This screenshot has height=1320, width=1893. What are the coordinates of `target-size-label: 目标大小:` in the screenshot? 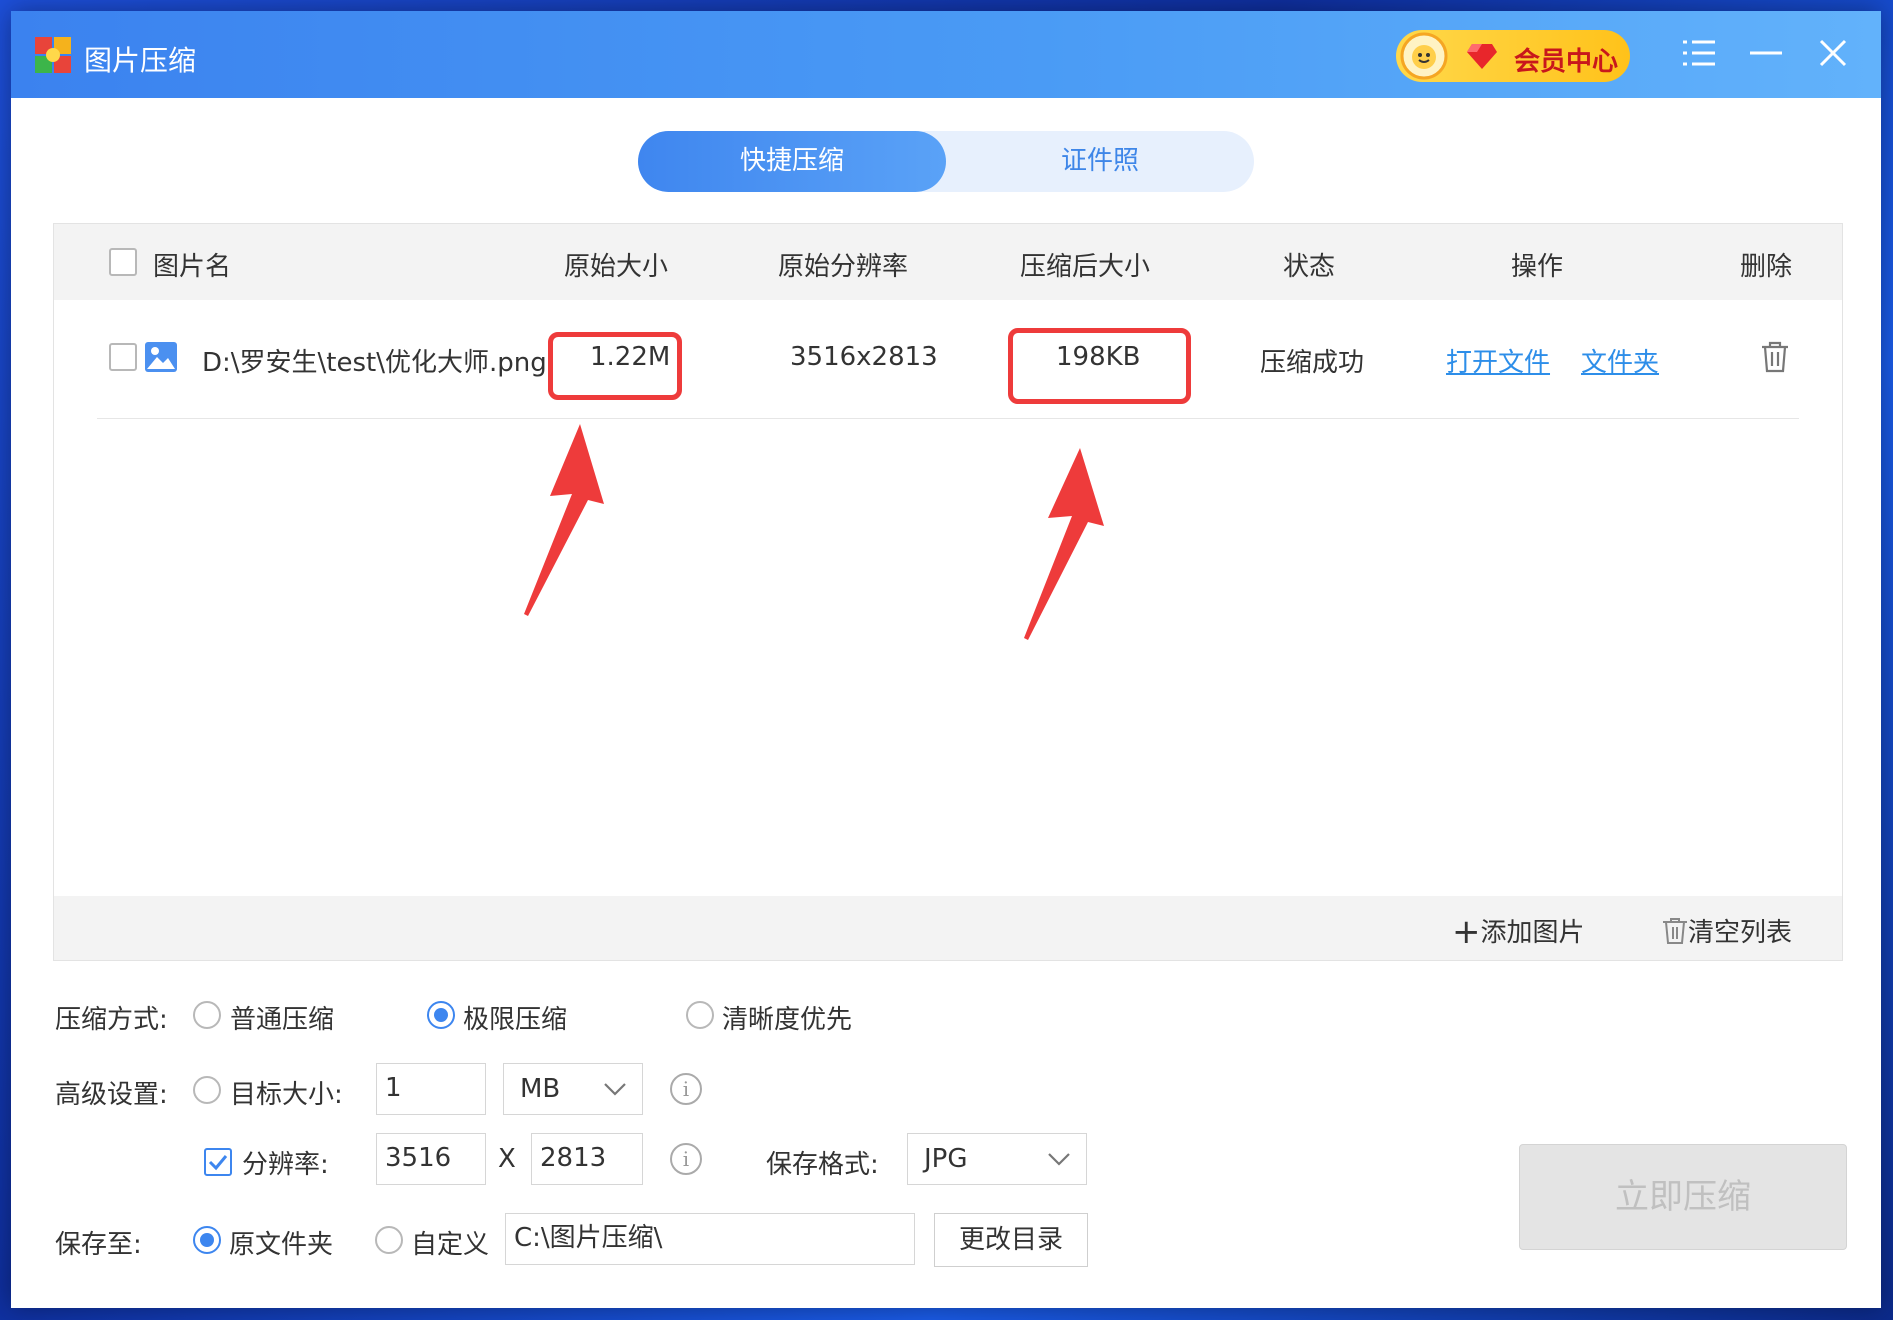 It's located at (286, 1095).